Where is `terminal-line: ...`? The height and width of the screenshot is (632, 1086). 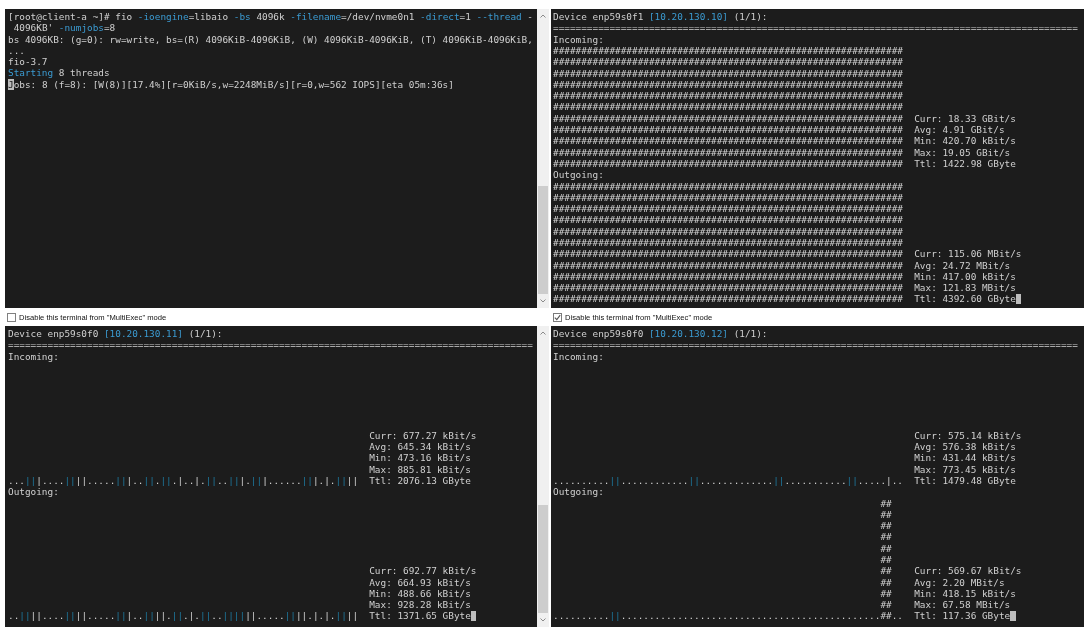
terminal-line: ... is located at coordinates (16, 50).